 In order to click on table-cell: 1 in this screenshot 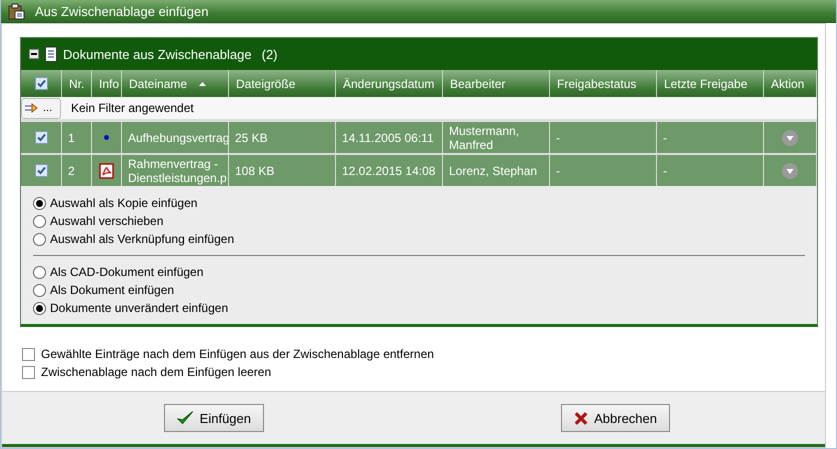, I will do `click(71, 137)`.